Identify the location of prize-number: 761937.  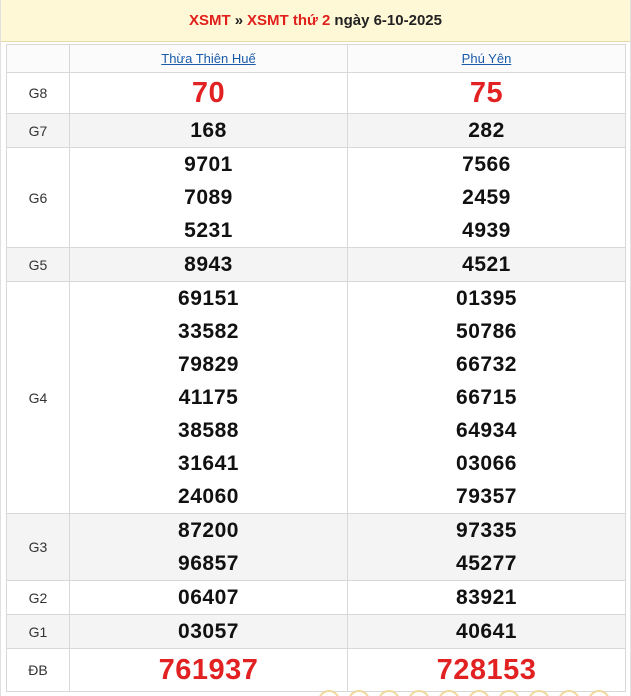
(208, 670).